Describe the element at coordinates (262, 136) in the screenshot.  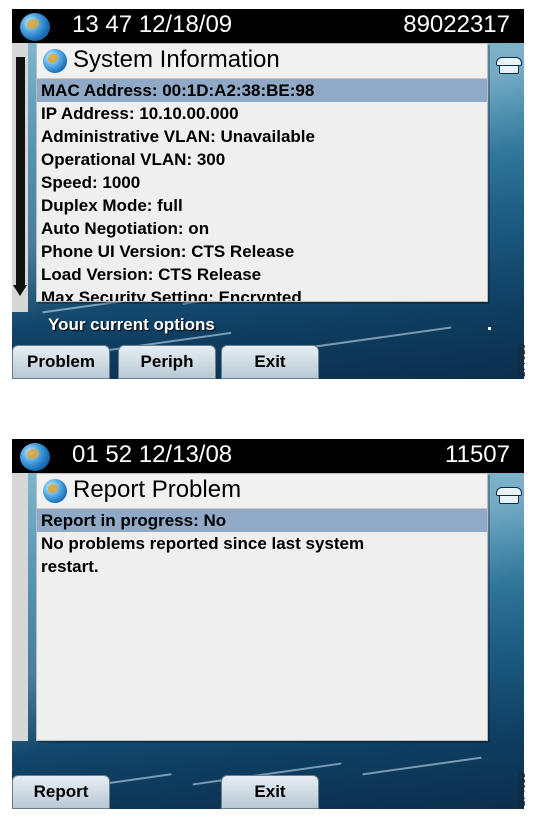
I see `list-item: Administrative VLAN: Unavailable` at that location.